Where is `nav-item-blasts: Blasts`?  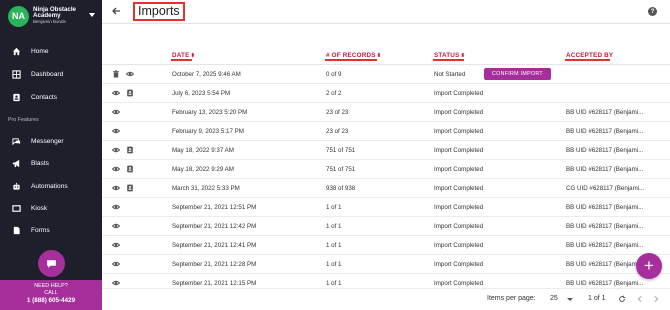
nav-item-blasts: Blasts is located at coordinates (51, 163).